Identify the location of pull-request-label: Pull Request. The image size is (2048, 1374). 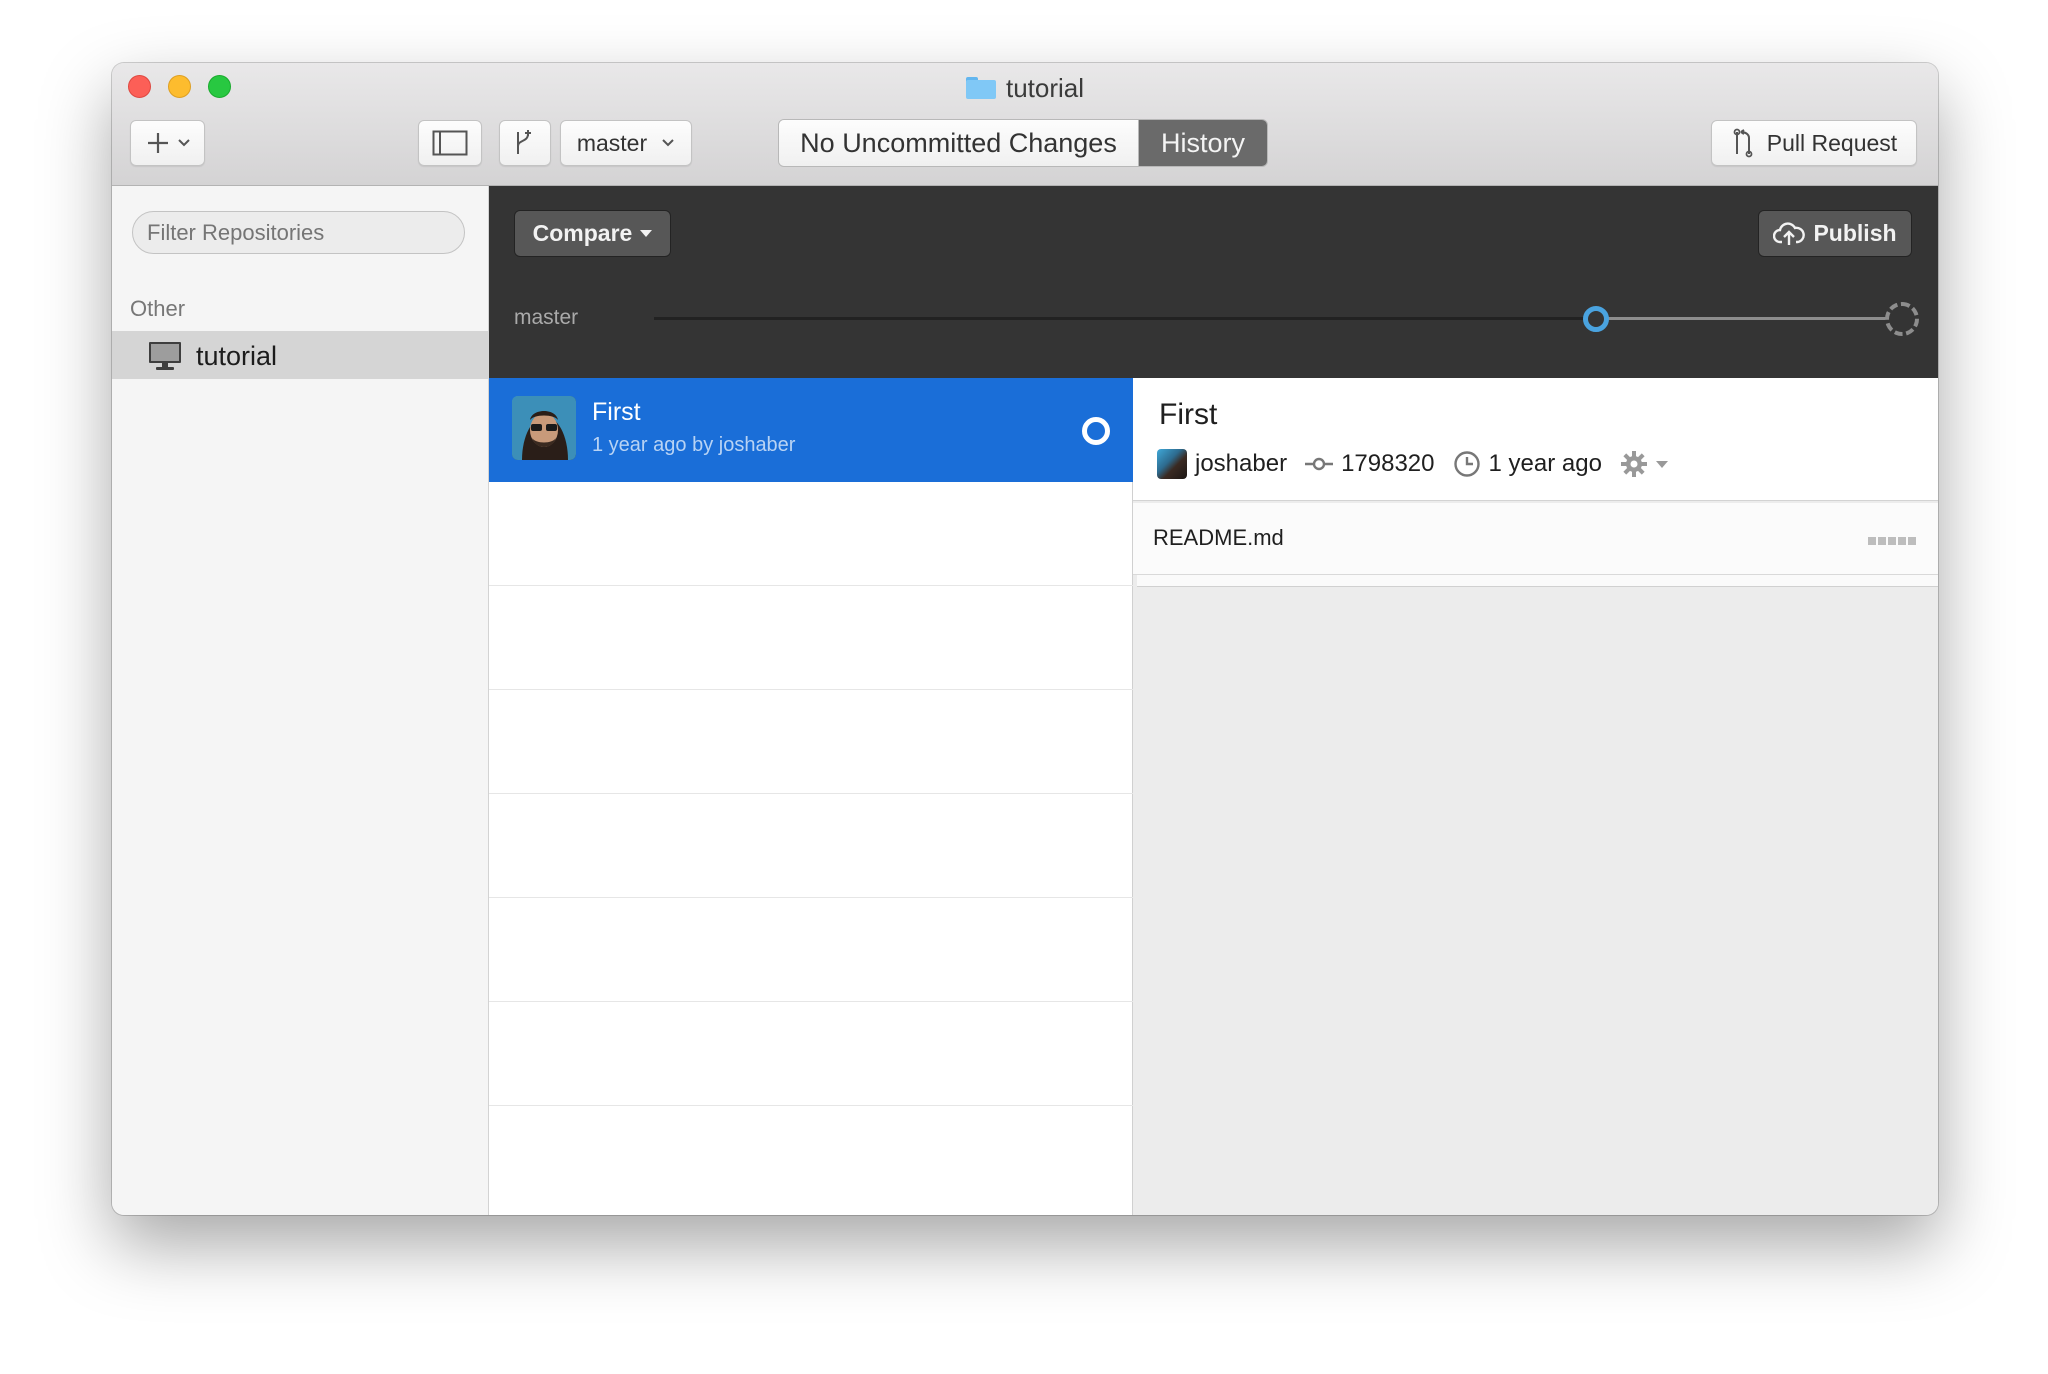
(1832, 142).